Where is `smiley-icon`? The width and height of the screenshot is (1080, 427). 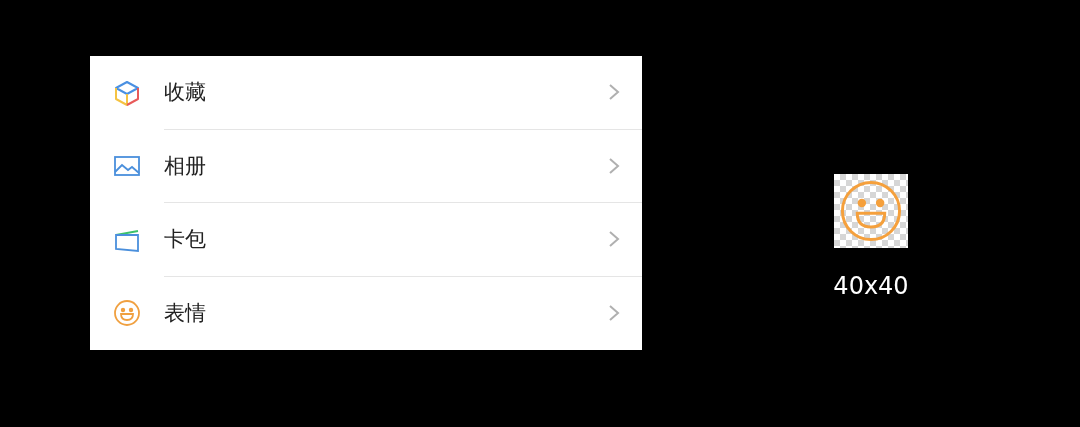
smiley-icon is located at coordinates (127, 313).